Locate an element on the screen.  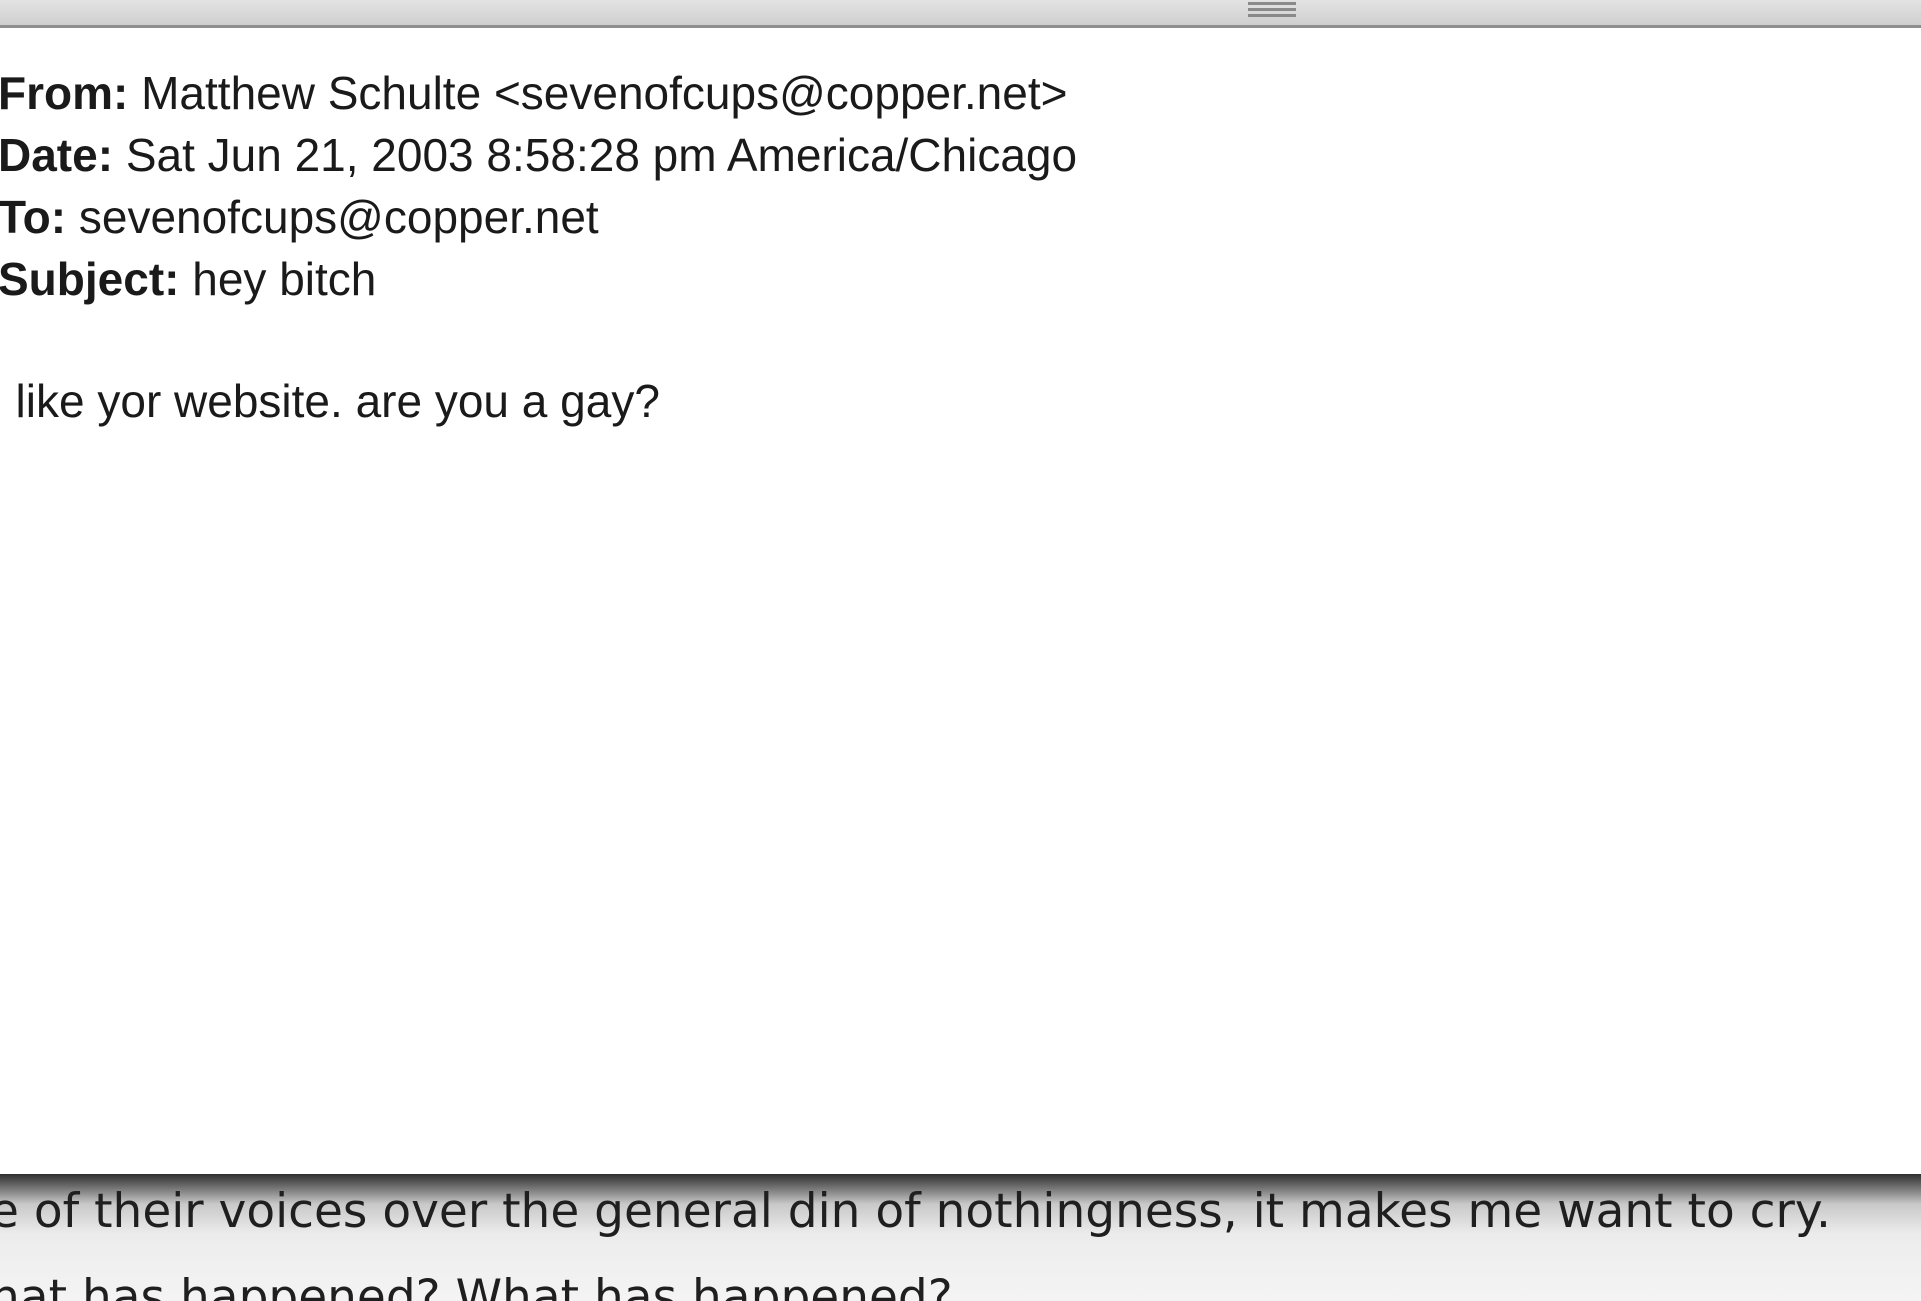
header-to: To: sevenofcups@copper.net is located at coordinates (538, 217).